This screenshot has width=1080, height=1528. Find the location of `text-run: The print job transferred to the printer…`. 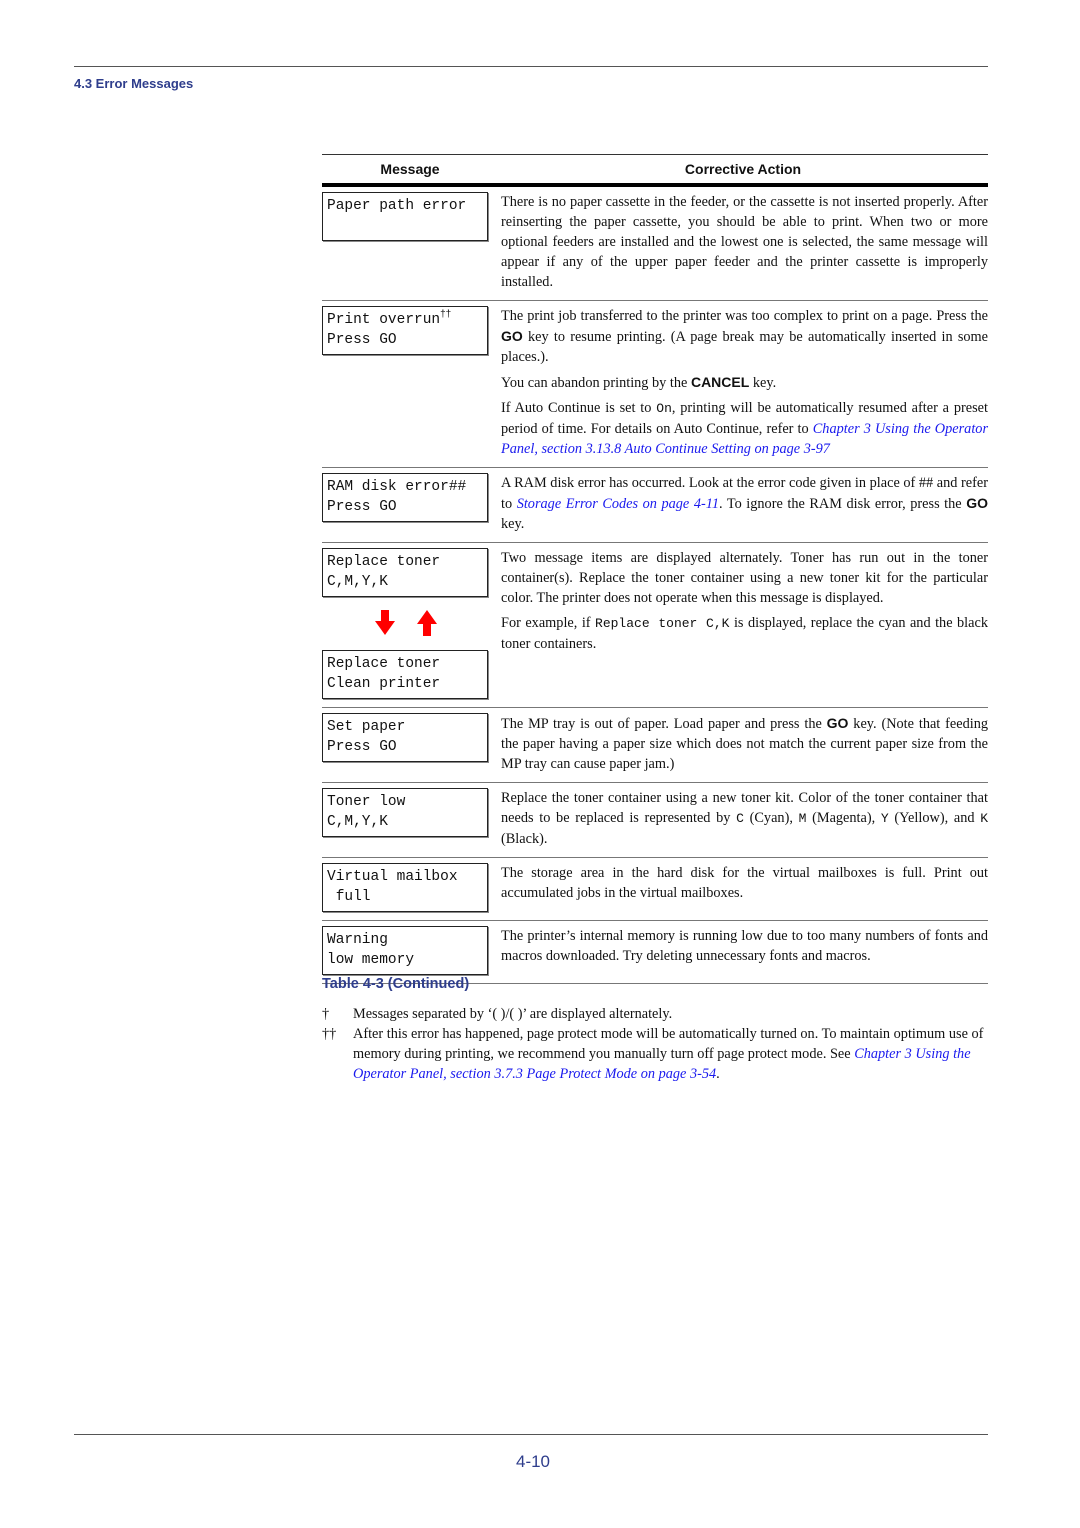

text-run: The print job transferred to the printer… is located at coordinates (744, 316).